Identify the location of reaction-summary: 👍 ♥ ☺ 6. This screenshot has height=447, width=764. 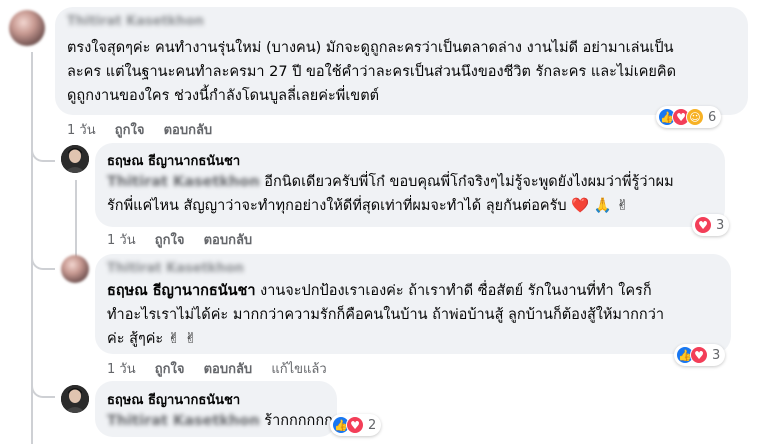
(689, 117).